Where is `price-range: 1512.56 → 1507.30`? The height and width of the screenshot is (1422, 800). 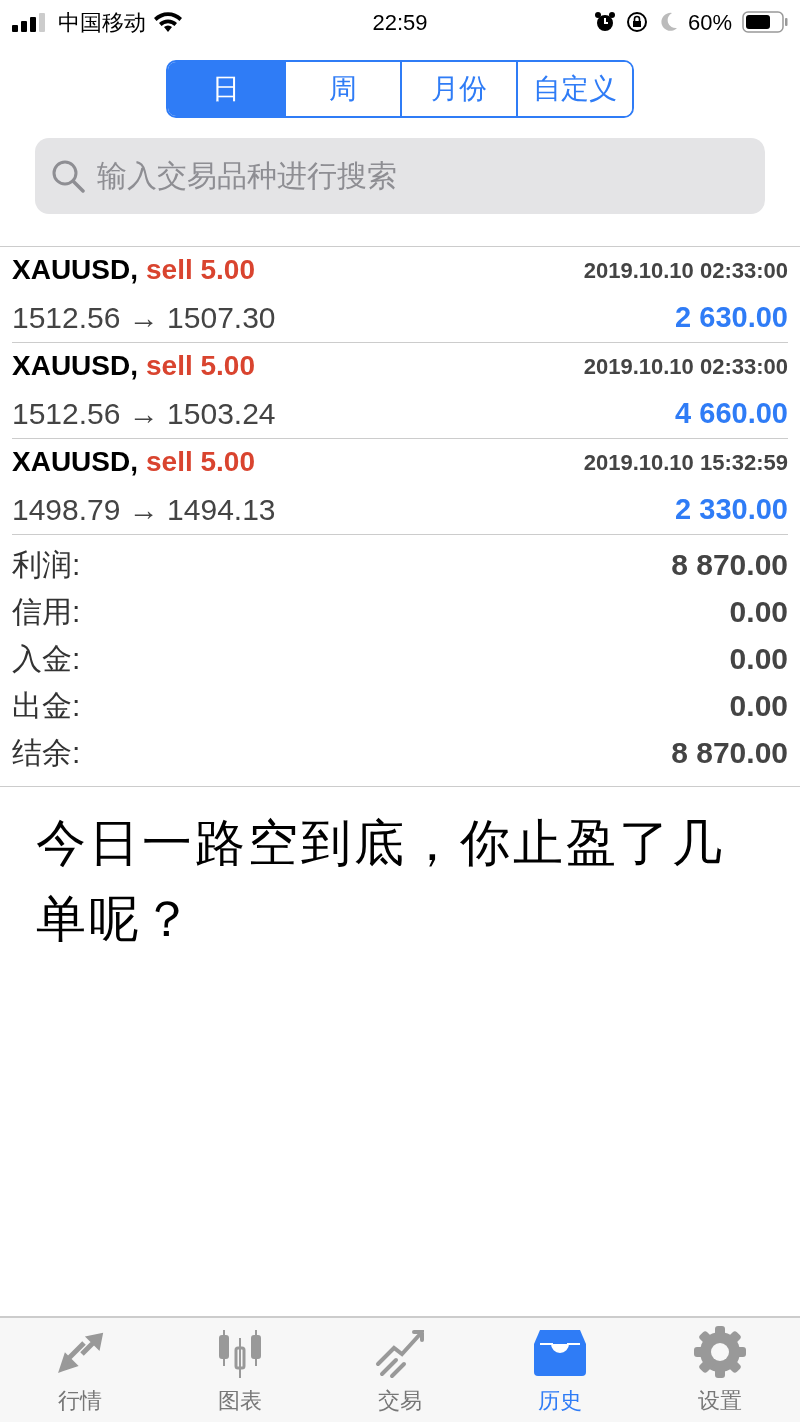
price-range: 1512.56 → 1507.30 is located at coordinates (144, 318).